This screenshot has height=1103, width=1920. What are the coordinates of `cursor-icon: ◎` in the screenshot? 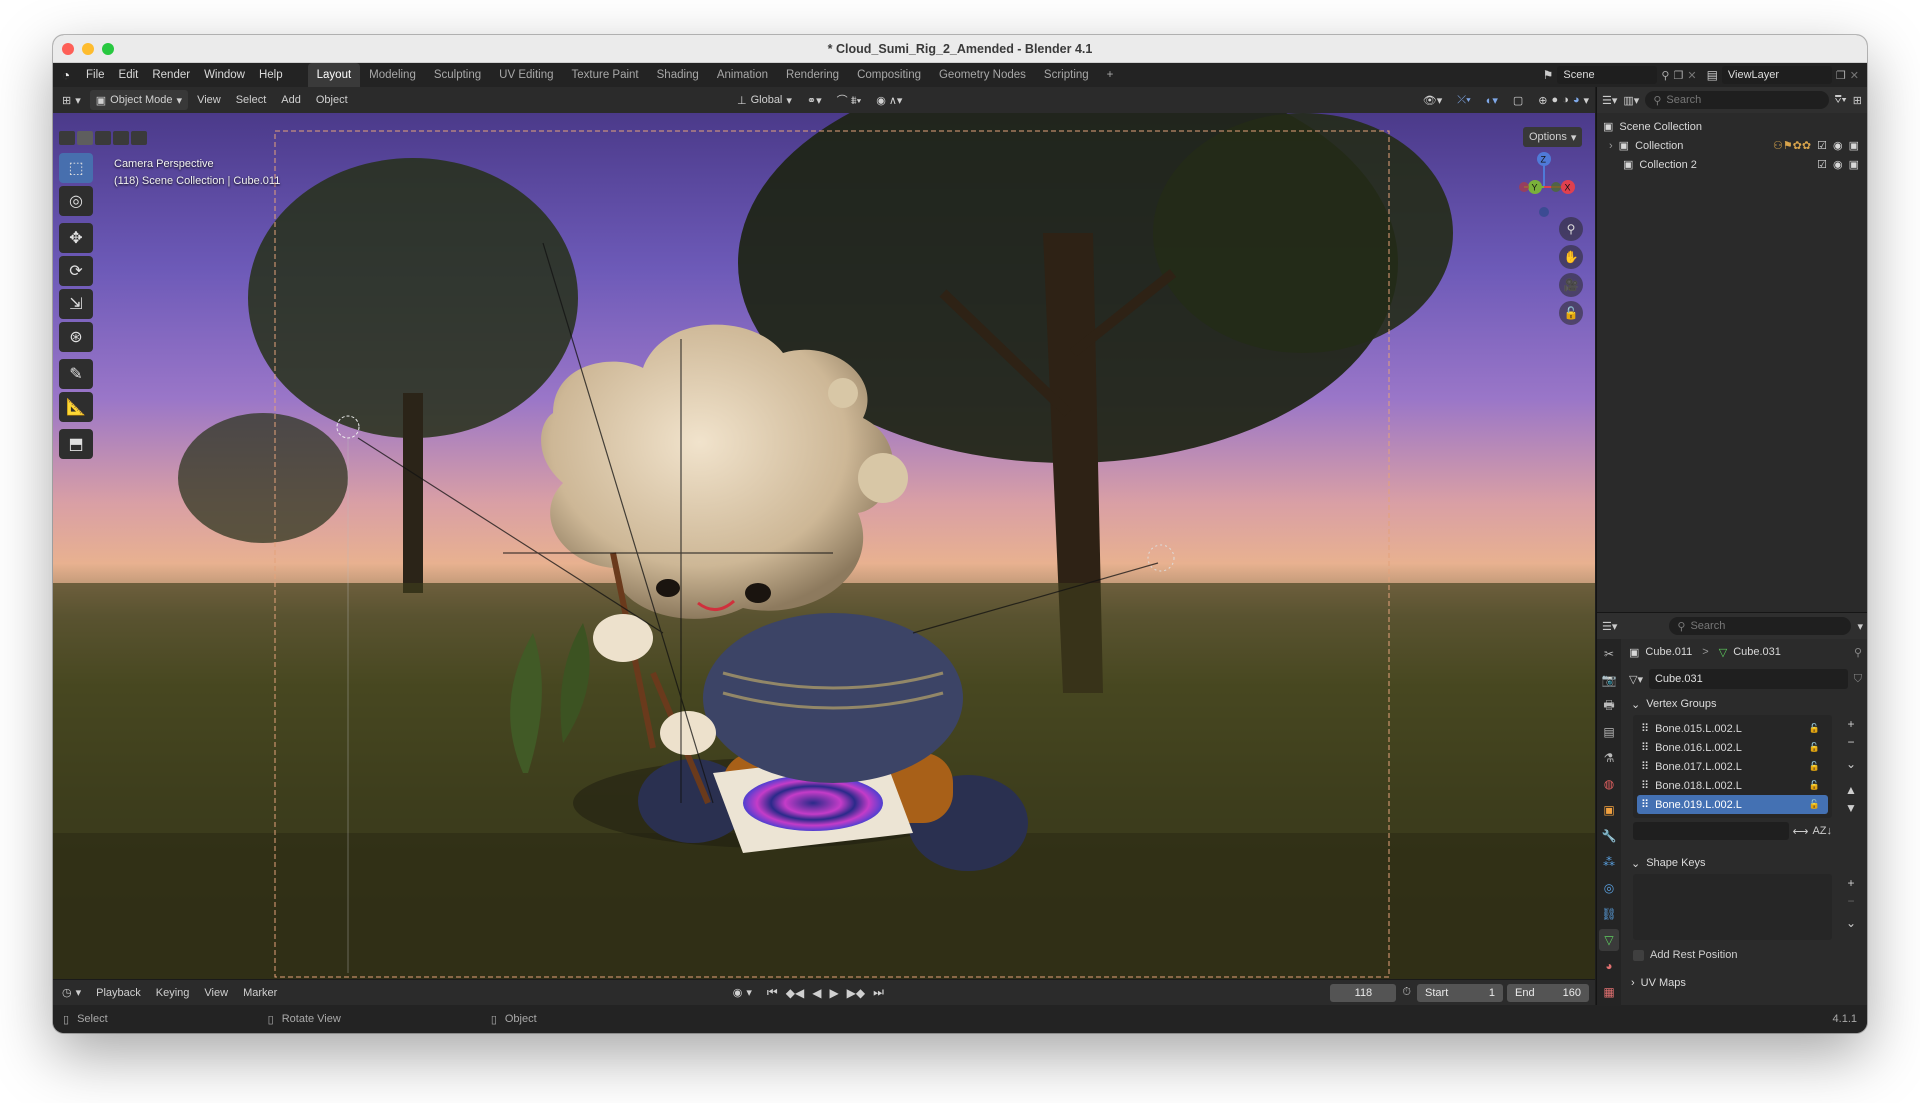 It's located at (76, 201).